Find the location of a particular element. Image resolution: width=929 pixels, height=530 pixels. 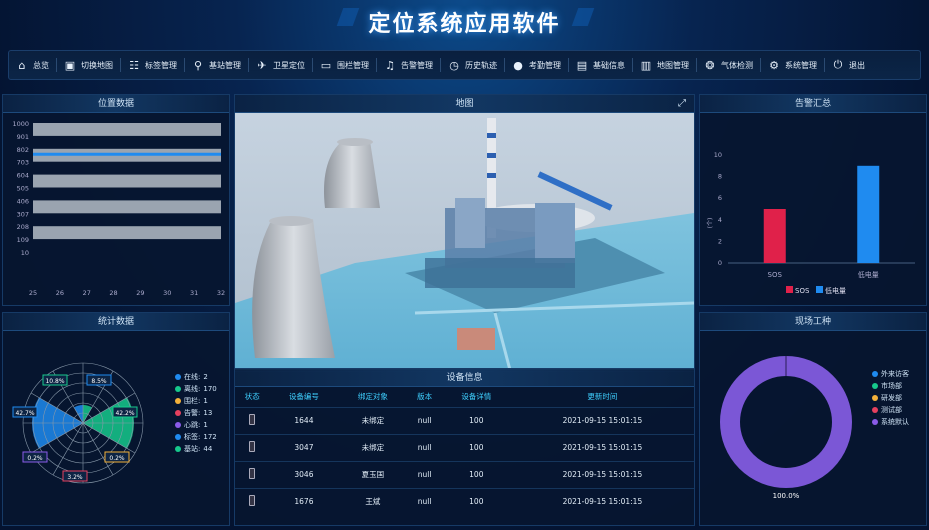

x-tick-label: 32 is located at coordinates (221, 293).